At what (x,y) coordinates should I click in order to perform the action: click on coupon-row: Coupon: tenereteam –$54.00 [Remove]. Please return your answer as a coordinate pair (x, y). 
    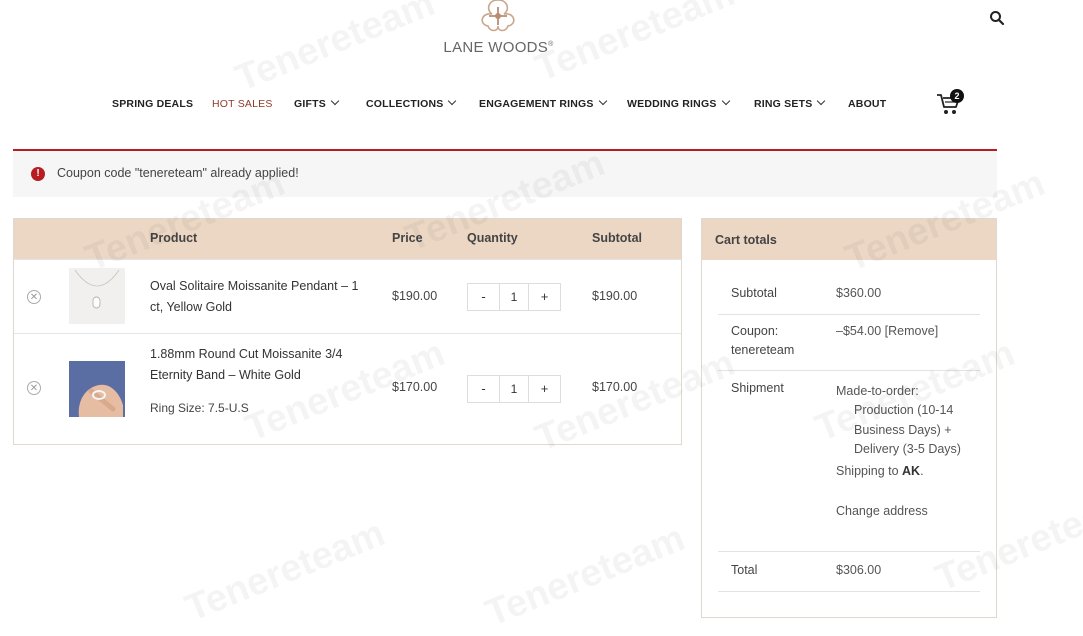
    Looking at the image, I should click on (849, 342).